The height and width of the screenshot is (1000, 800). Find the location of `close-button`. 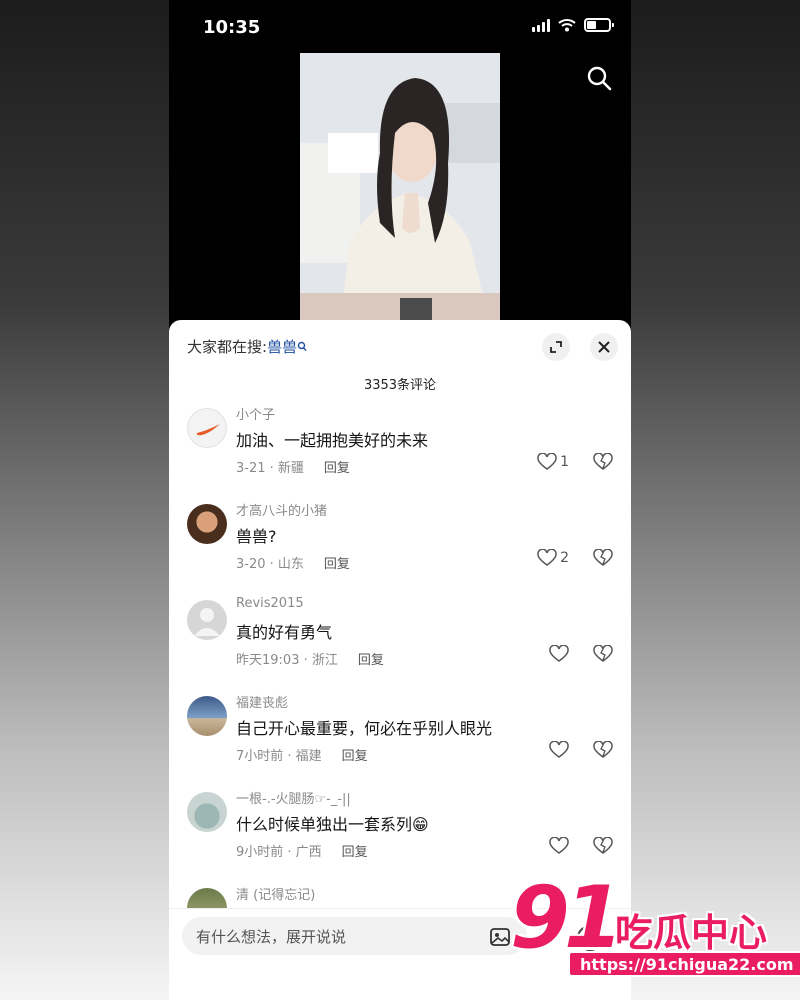

close-button is located at coordinates (604, 347).